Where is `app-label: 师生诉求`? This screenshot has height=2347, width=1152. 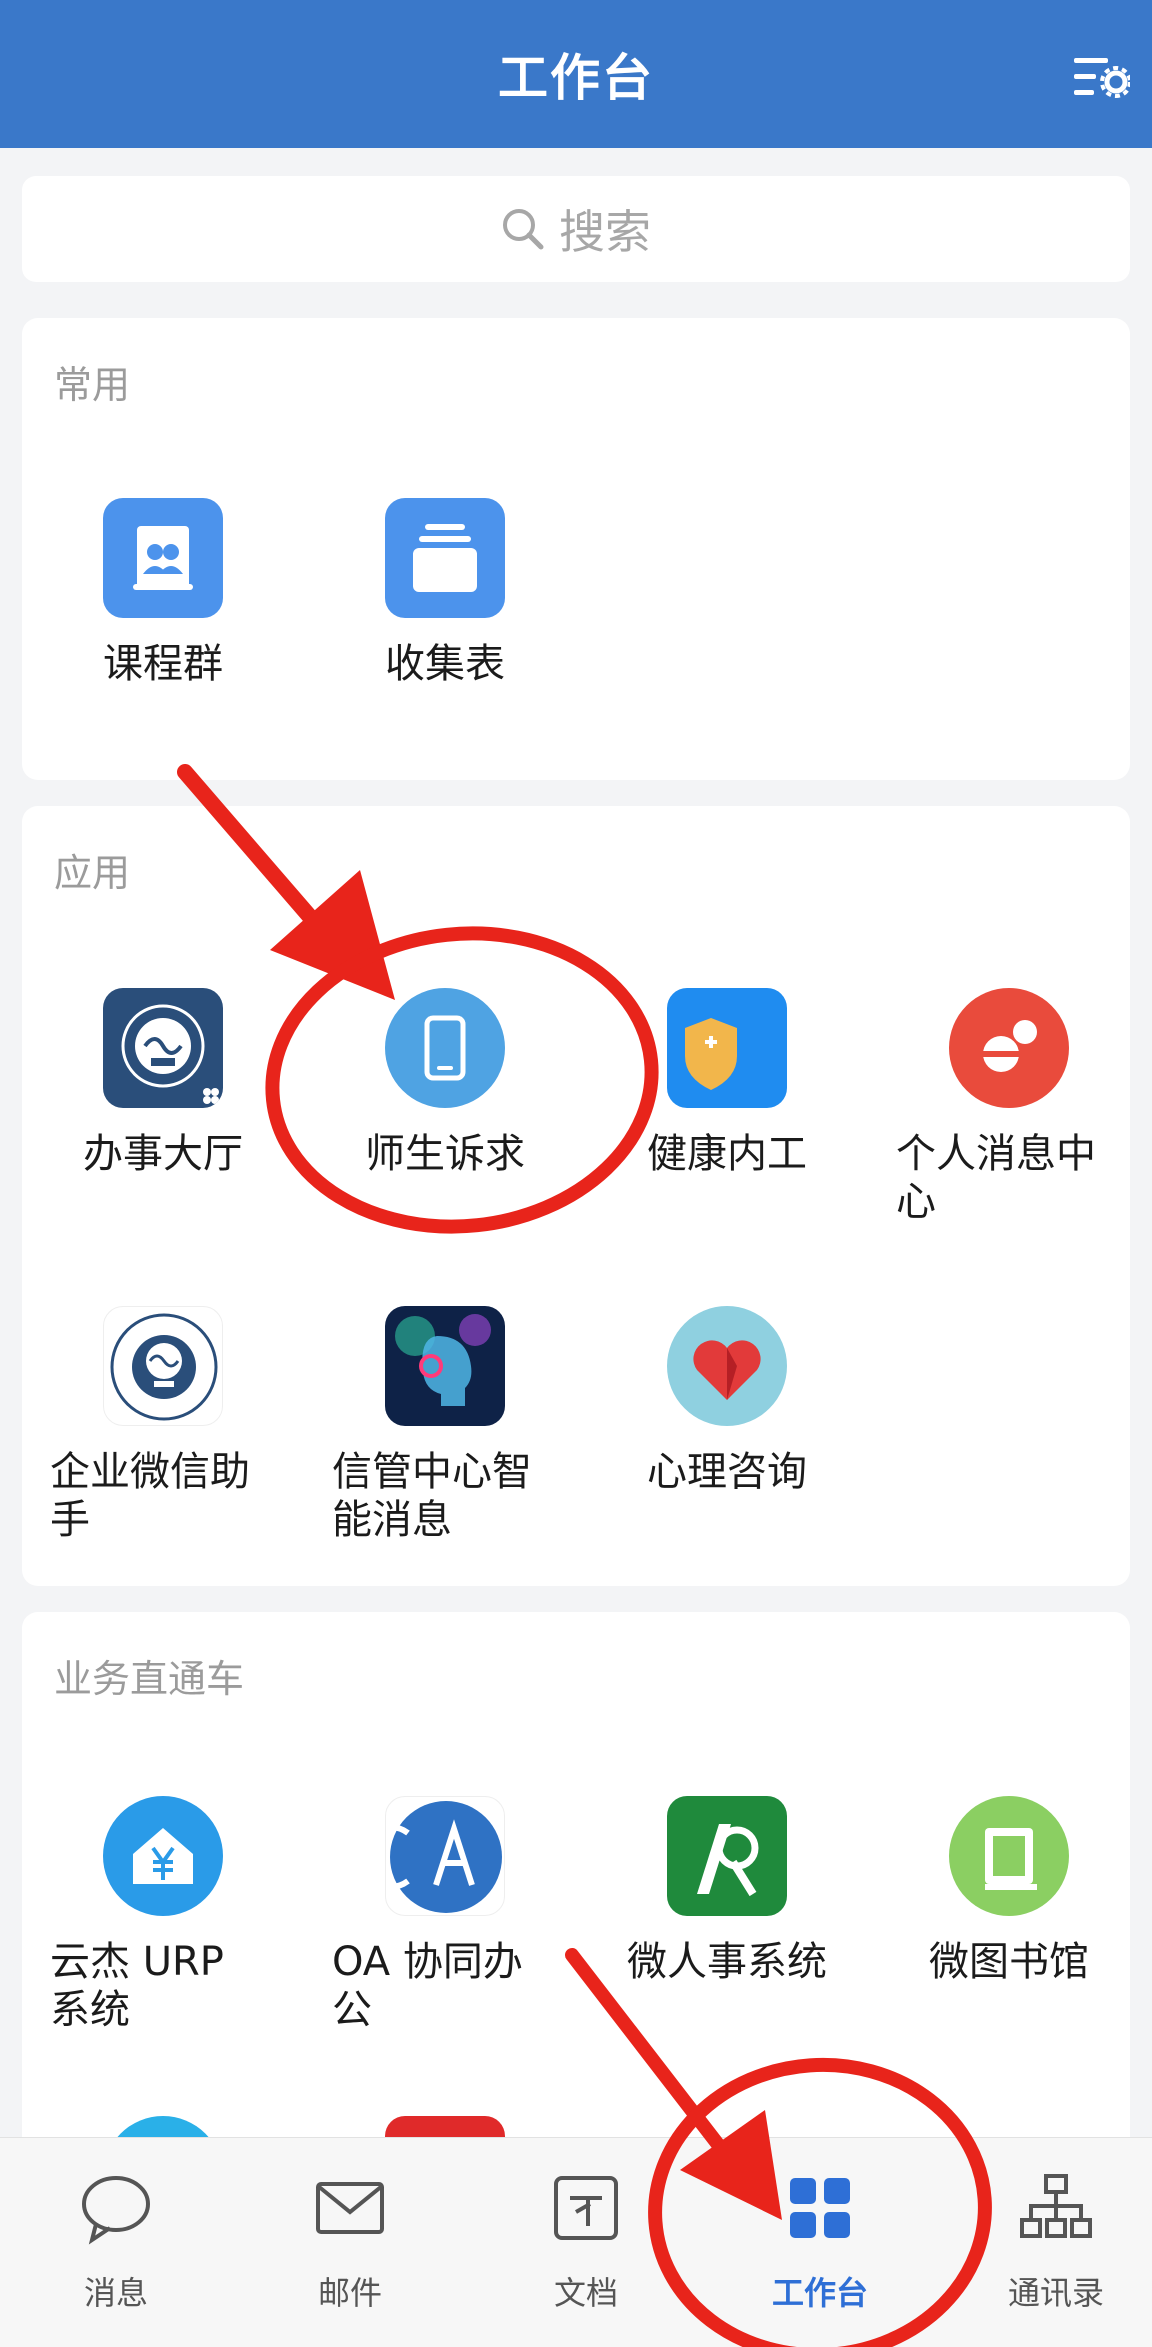 app-label: 师生诉求 is located at coordinates (445, 1154).